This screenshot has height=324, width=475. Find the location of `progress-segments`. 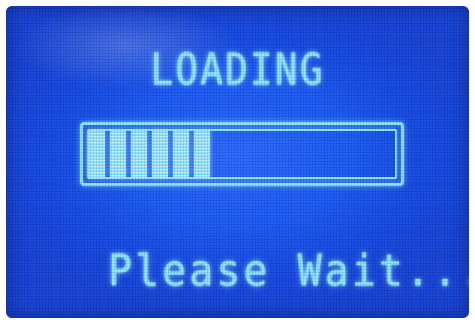

progress-segments is located at coordinates (149, 154).